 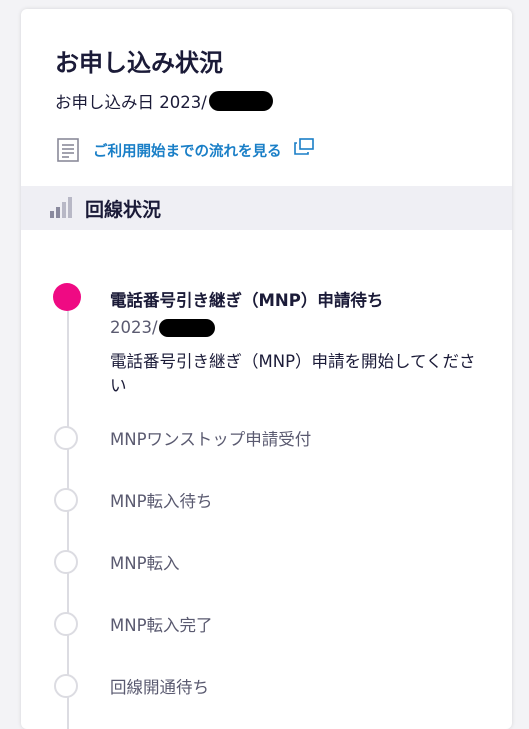 I want to click on step-label: 電話番号引き継ぎ（MNP）申請待ち, so click(x=247, y=300).